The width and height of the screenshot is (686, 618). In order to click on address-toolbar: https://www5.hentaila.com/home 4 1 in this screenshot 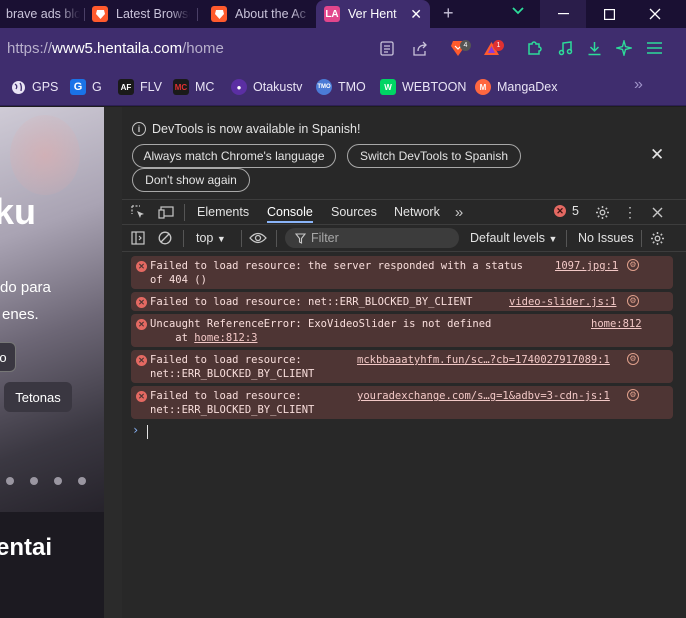, I will do `click(343, 48)`.